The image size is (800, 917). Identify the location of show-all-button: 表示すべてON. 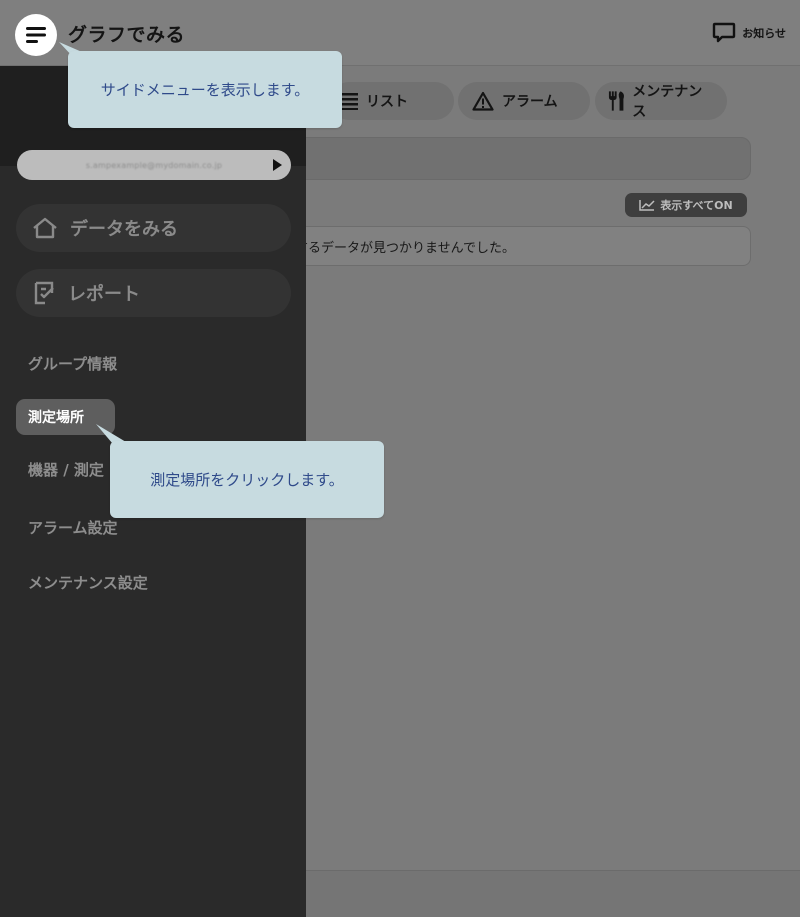
(686, 205).